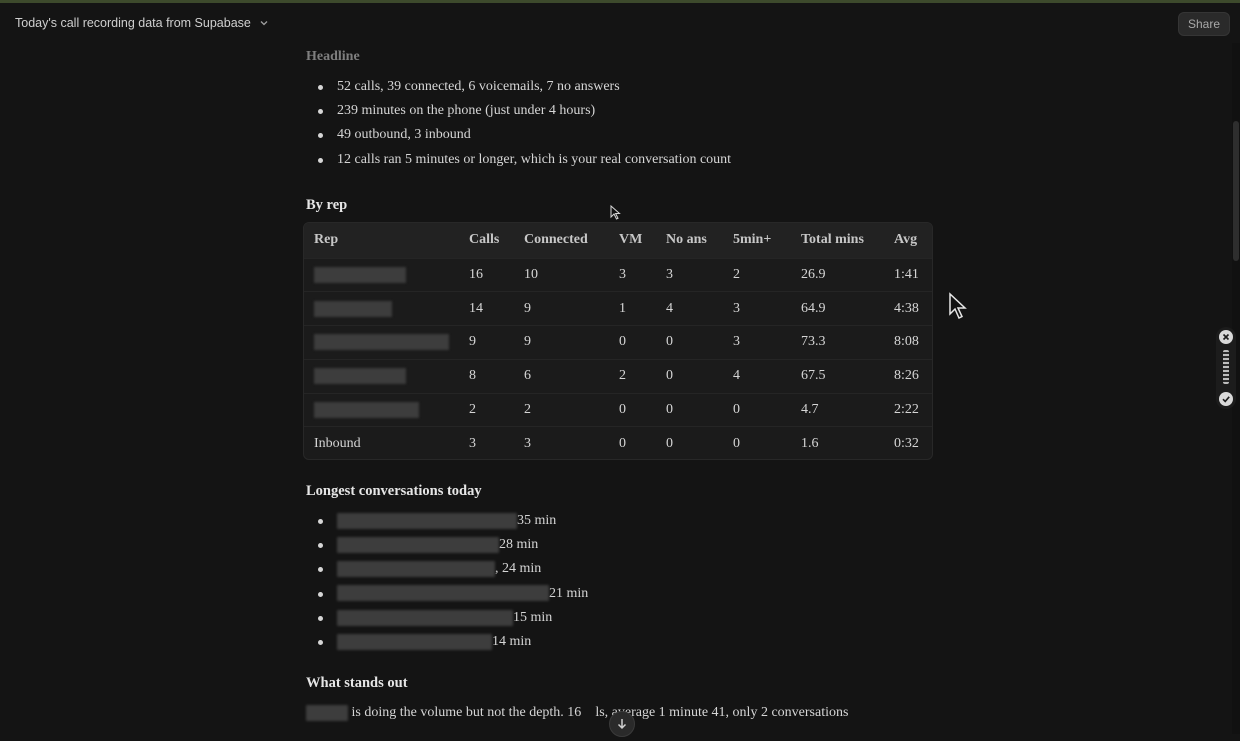  What do you see at coordinates (616, 545) in the screenshot?
I see `list-item: 28 min` at bounding box center [616, 545].